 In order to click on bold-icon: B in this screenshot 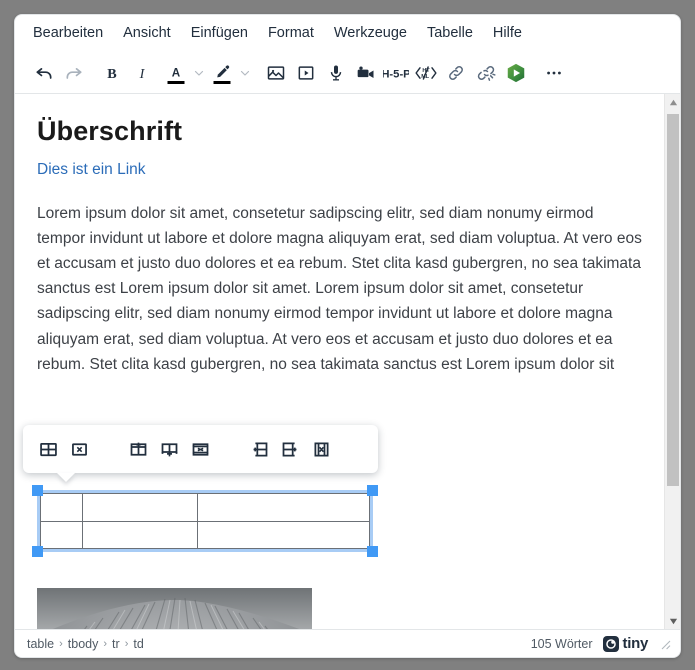, I will do `click(112, 73)`.